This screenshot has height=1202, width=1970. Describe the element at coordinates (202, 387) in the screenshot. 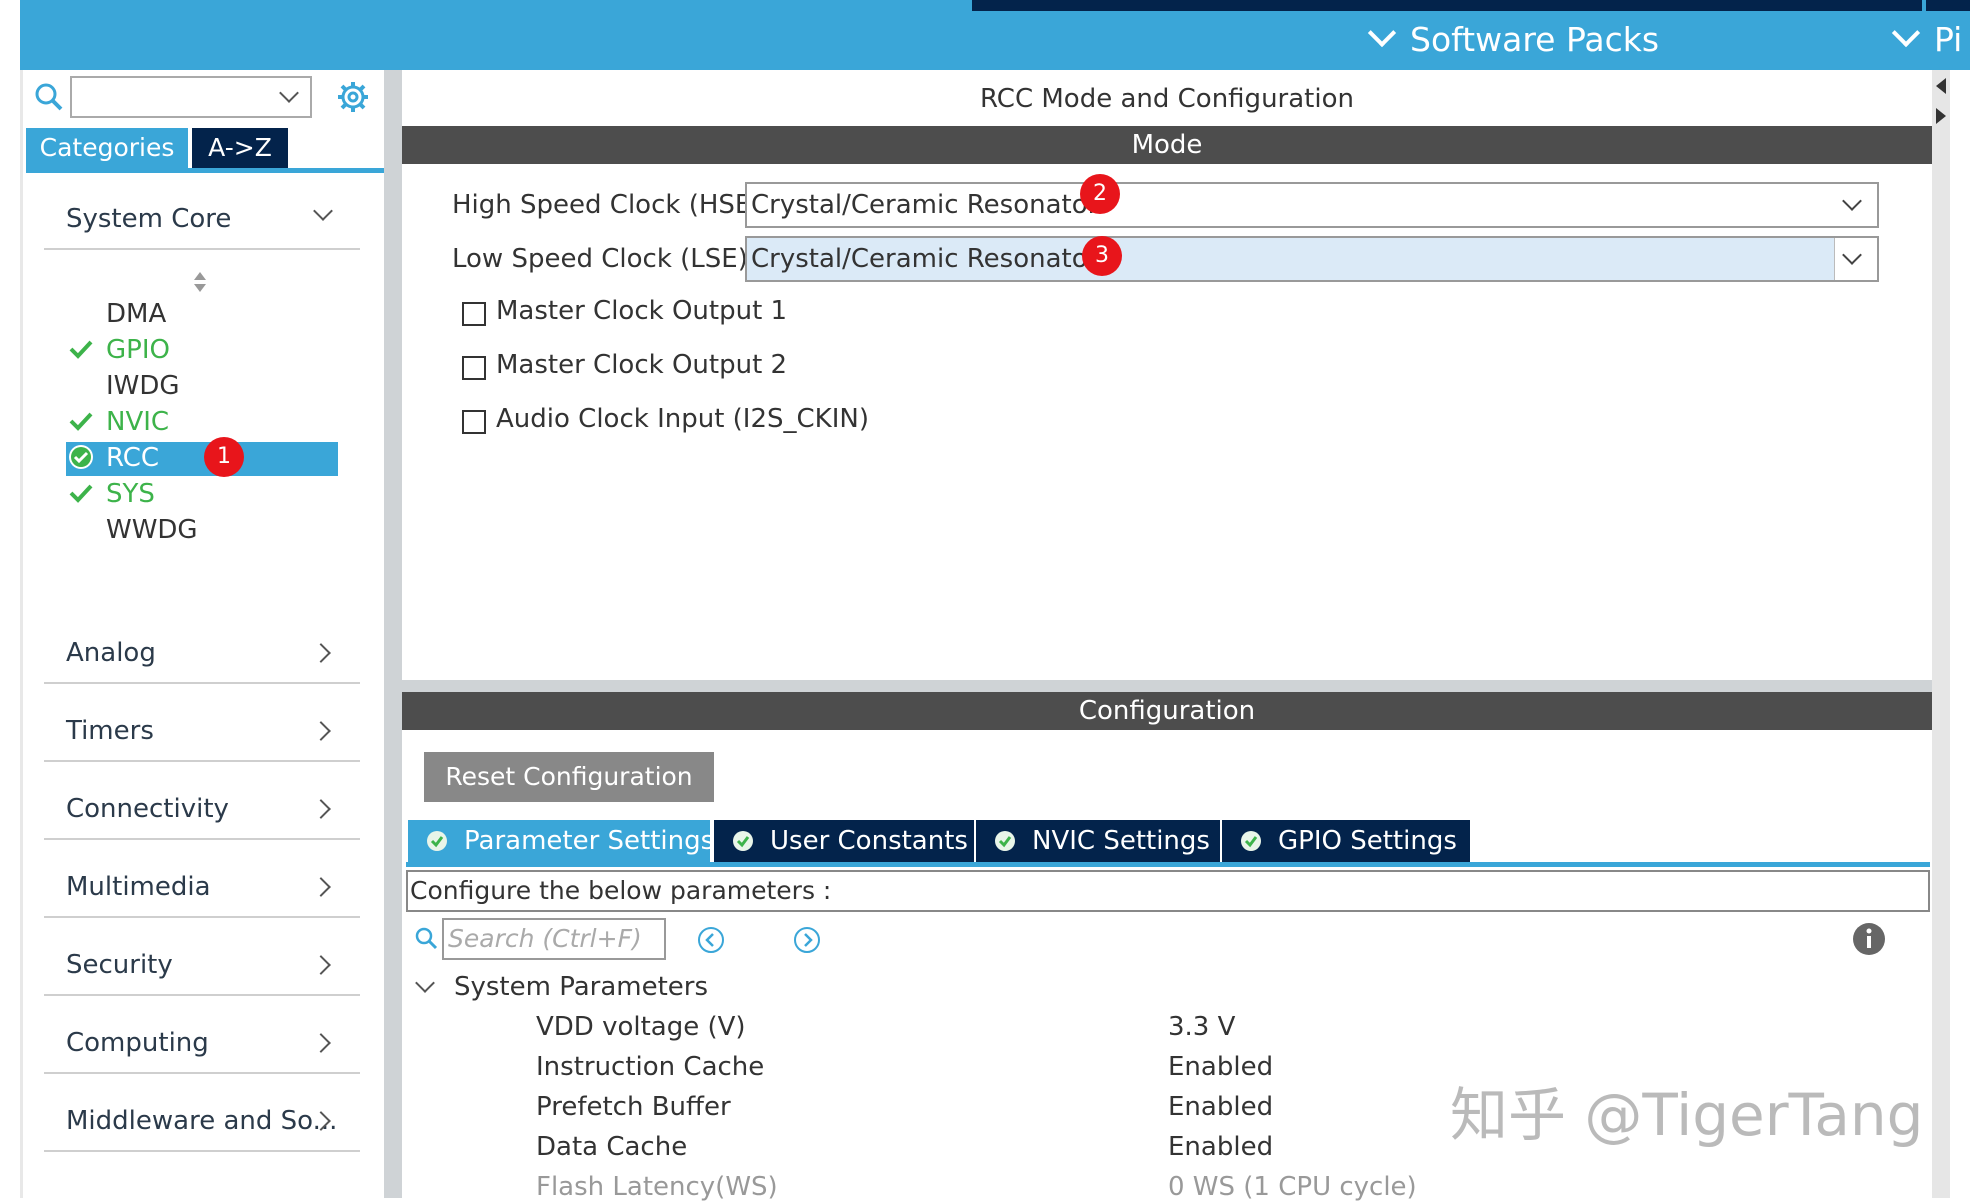

I see `peripheral-iwdg: IWDG` at that location.